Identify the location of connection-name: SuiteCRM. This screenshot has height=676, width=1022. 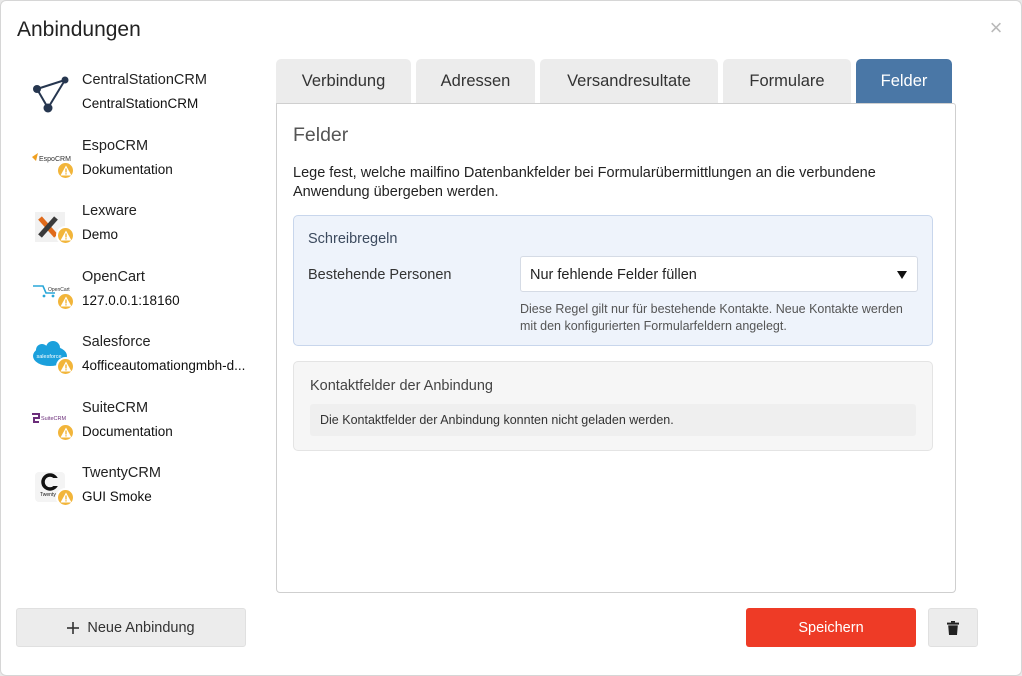
(115, 407).